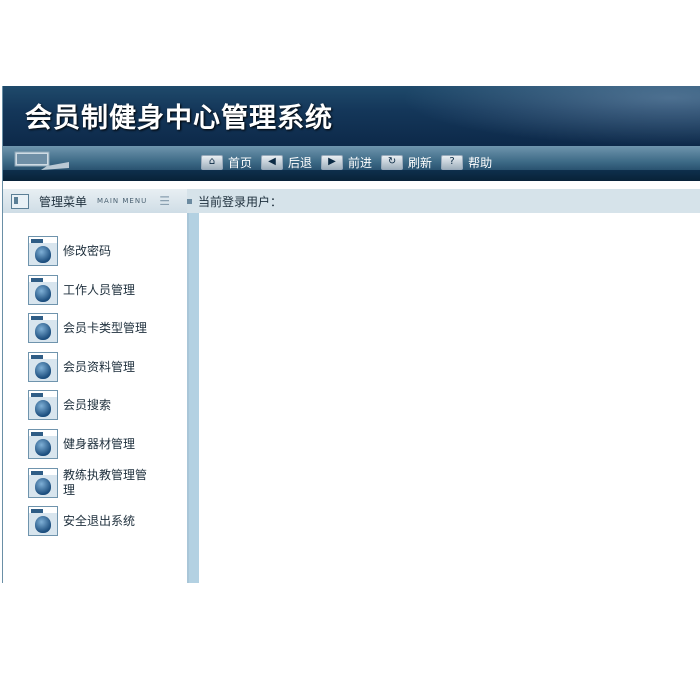 The height and width of the screenshot is (700, 700). What do you see at coordinates (212, 162) in the screenshot?
I see `home-icon: ⌂` at bounding box center [212, 162].